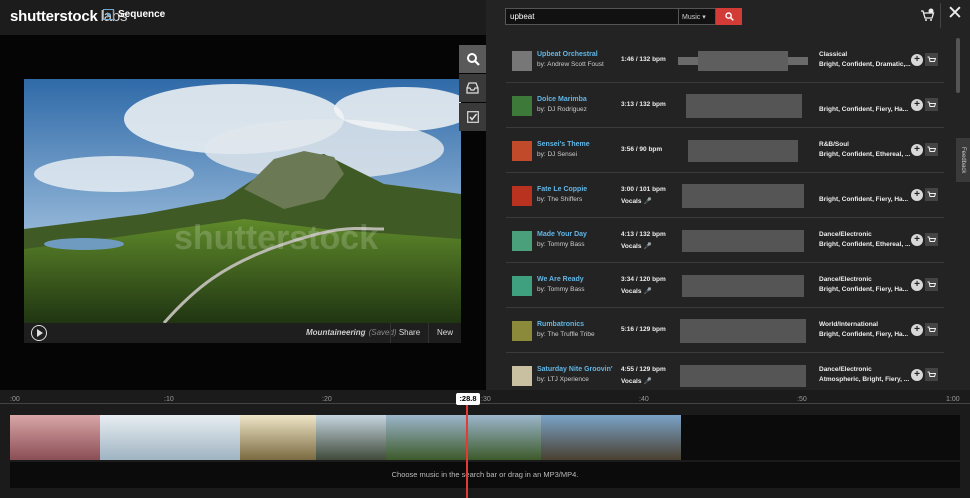  Describe the element at coordinates (729, 16) in the screenshot. I see `search-button` at that location.